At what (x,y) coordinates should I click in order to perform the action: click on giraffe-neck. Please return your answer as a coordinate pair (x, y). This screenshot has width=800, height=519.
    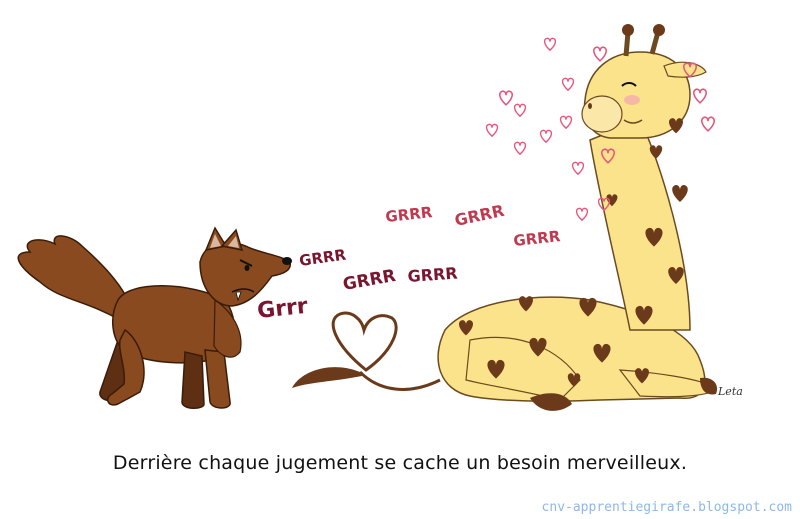
    Looking at the image, I should click on (640, 225).